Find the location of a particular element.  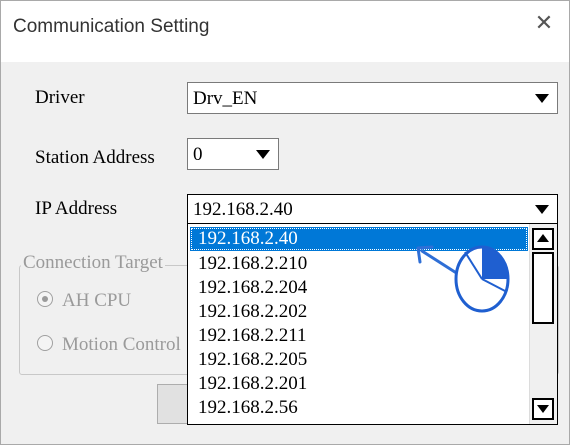

radio-ah-cpu: AH CPU is located at coordinates (84, 301).